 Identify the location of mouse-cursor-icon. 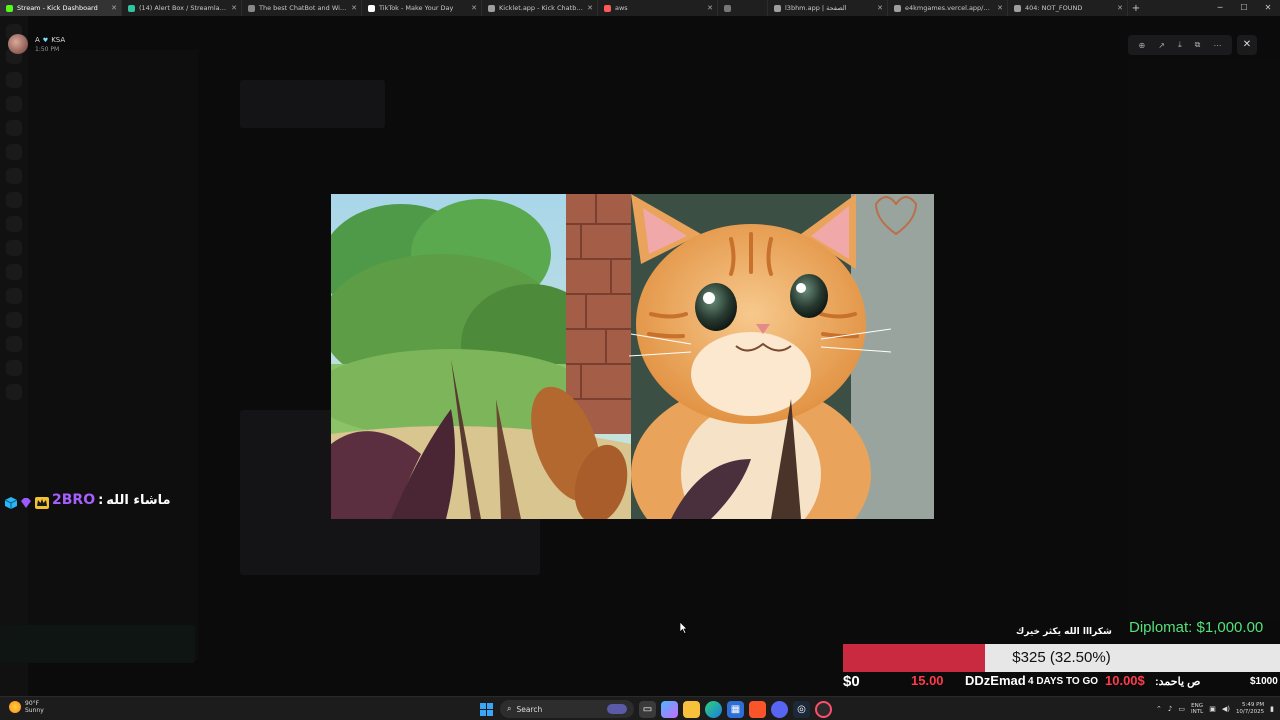
(684, 628).